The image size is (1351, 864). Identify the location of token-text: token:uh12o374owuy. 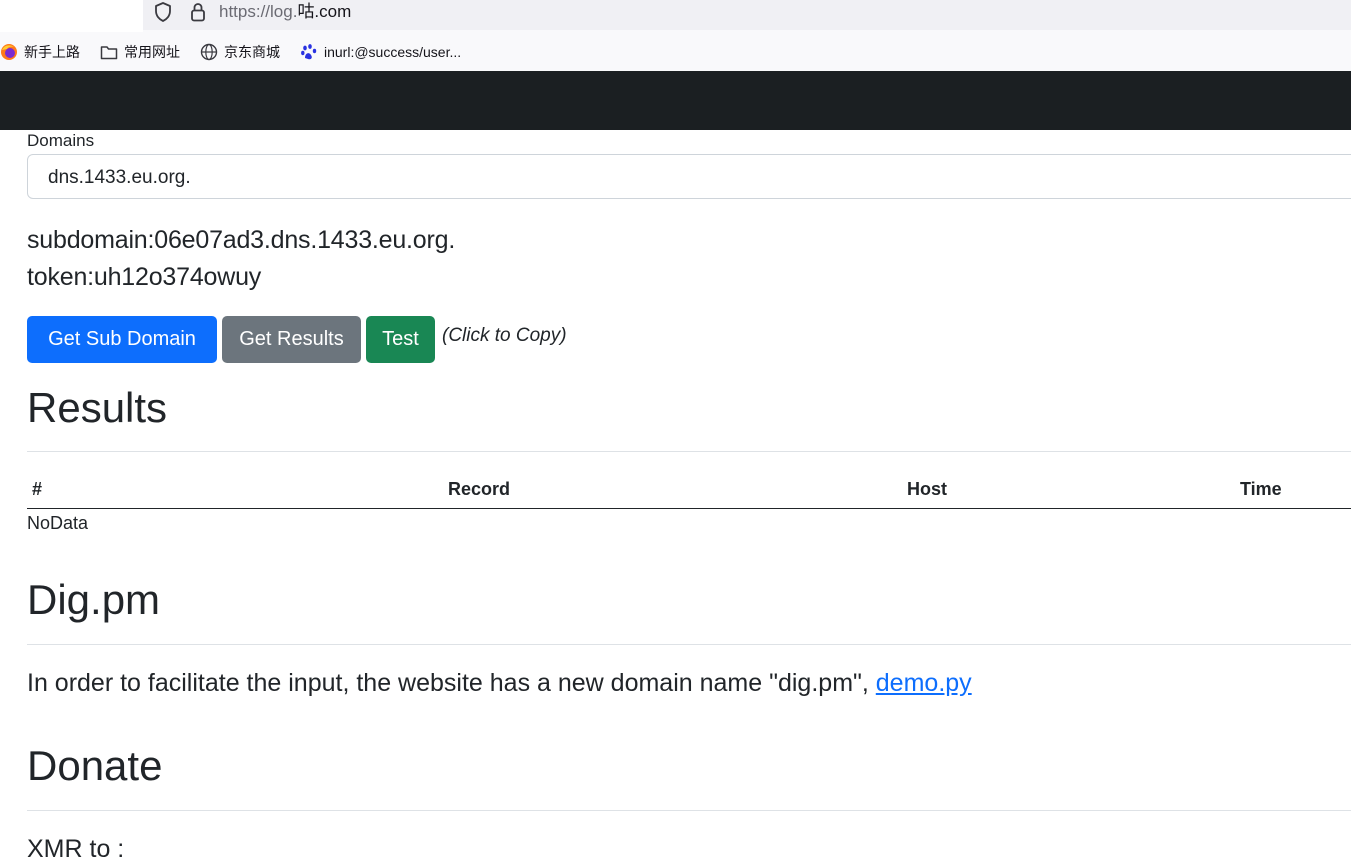
(144, 277).